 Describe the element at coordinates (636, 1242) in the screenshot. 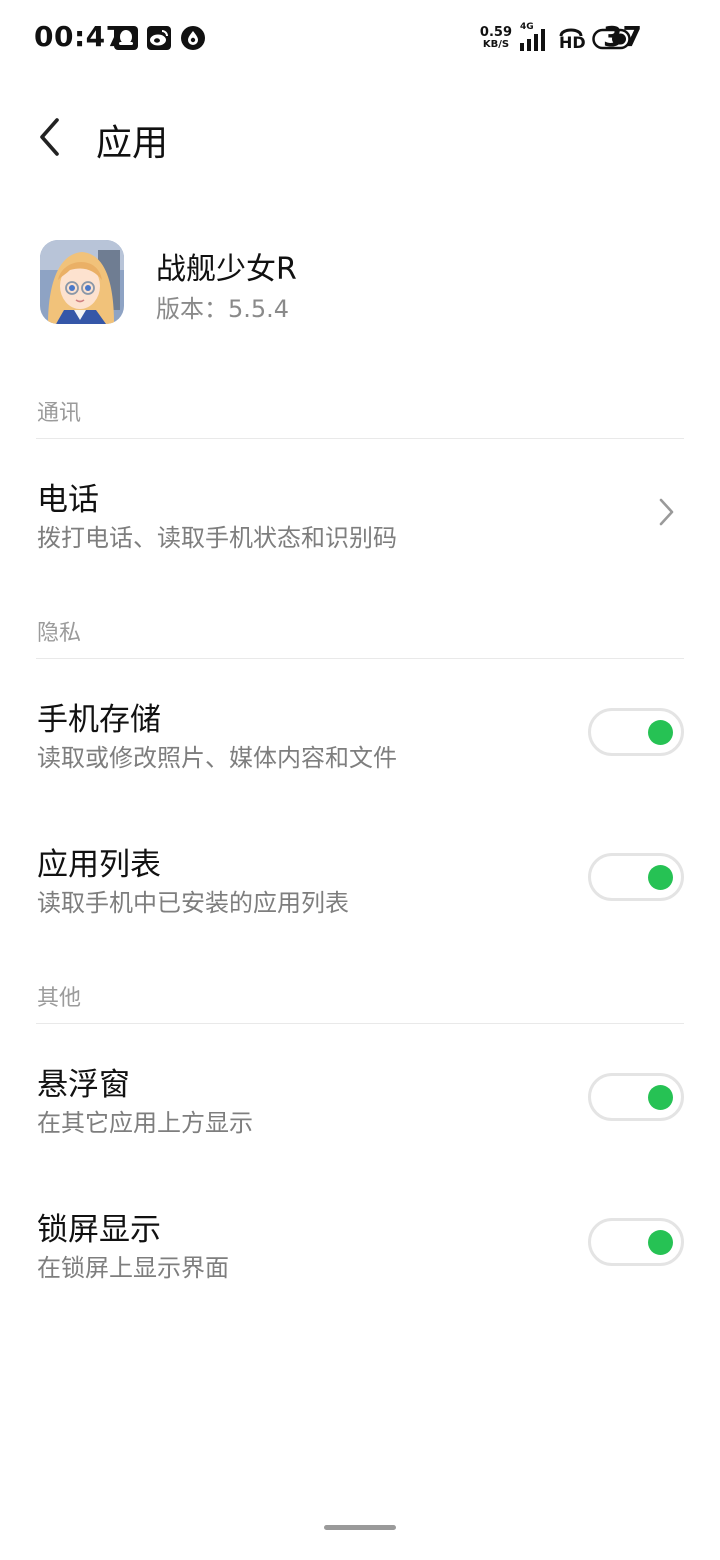

I see `lock-screen-toggle` at that location.